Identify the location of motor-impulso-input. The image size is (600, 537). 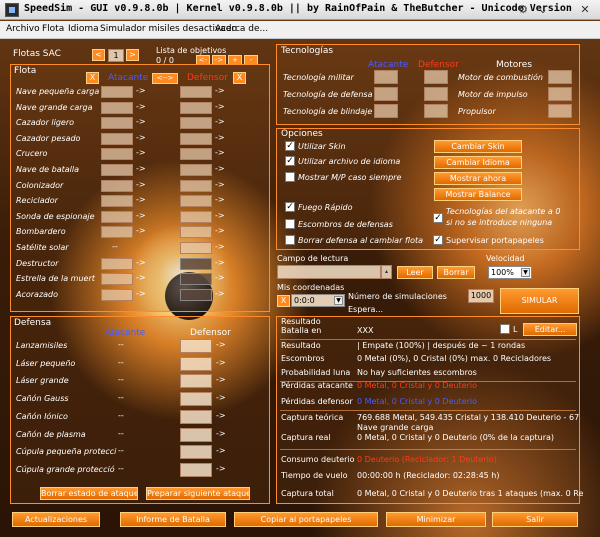
(560, 94).